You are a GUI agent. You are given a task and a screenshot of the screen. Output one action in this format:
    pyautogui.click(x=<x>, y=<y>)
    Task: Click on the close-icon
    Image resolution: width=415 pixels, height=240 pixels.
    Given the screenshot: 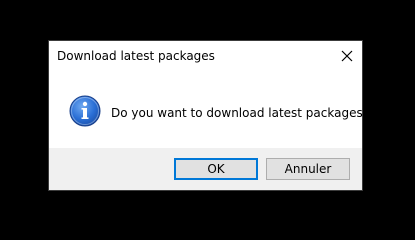 What is the action you would take?
    pyautogui.click(x=347, y=56)
    